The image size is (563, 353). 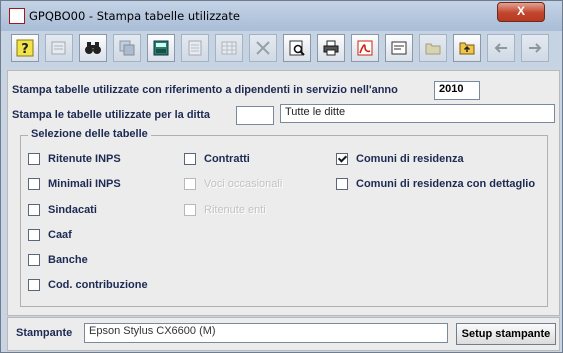 I want to click on document-icon, so click(x=195, y=48).